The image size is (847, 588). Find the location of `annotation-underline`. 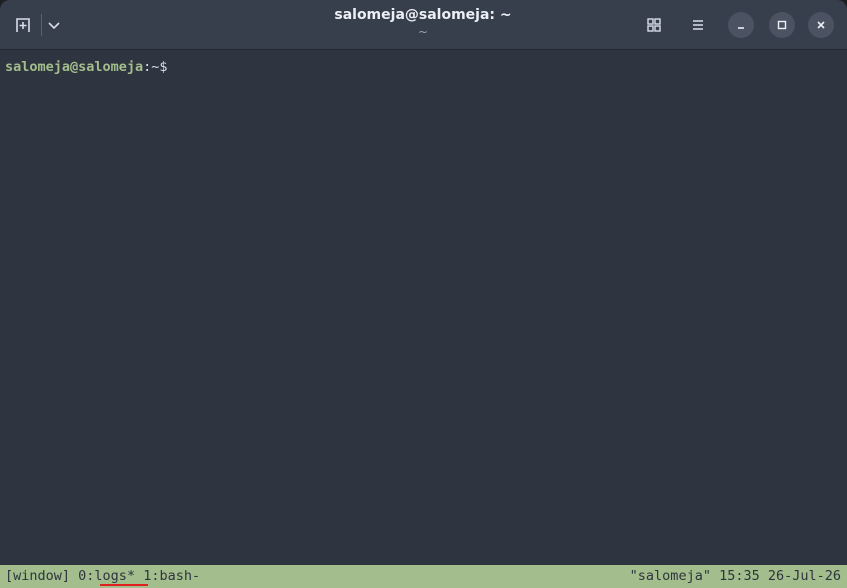

annotation-underline is located at coordinates (124, 585).